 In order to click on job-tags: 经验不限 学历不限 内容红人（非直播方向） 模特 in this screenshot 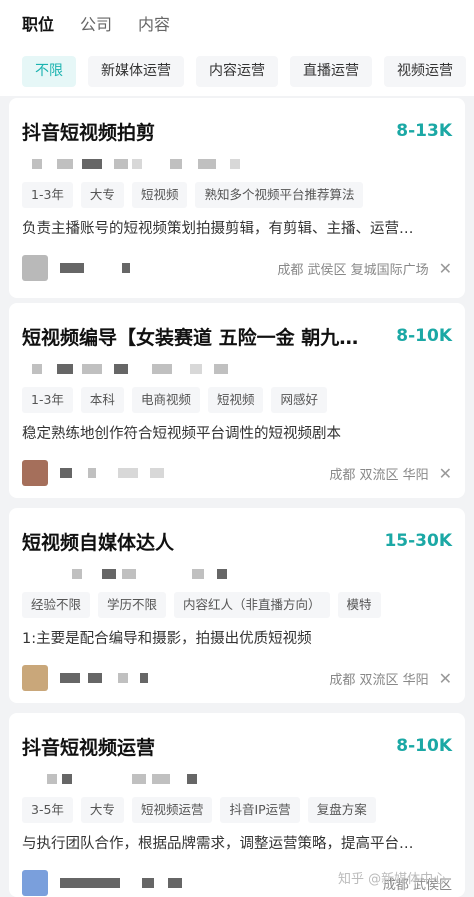, I will do `click(237, 605)`.